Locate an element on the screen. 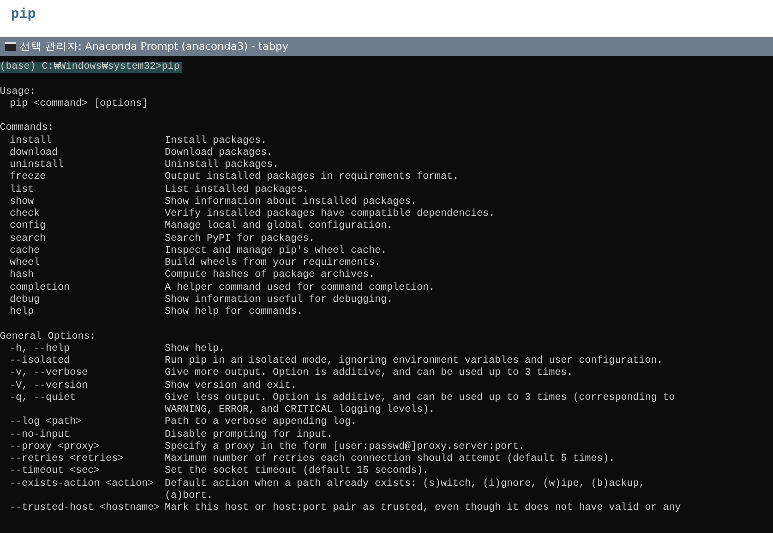 This screenshot has height=533, width=773. option-description: Compute hashes of package archives. is located at coordinates (270, 276).